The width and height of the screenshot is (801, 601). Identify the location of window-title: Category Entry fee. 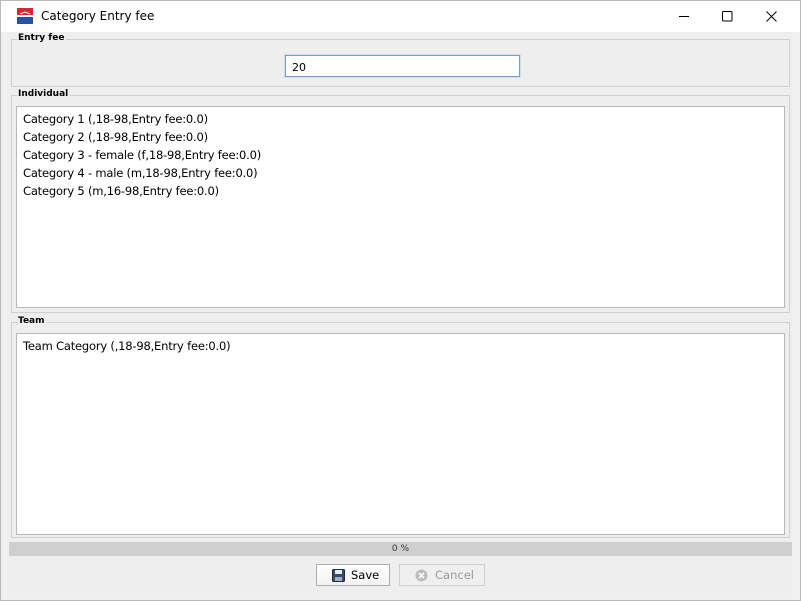
(98, 16).